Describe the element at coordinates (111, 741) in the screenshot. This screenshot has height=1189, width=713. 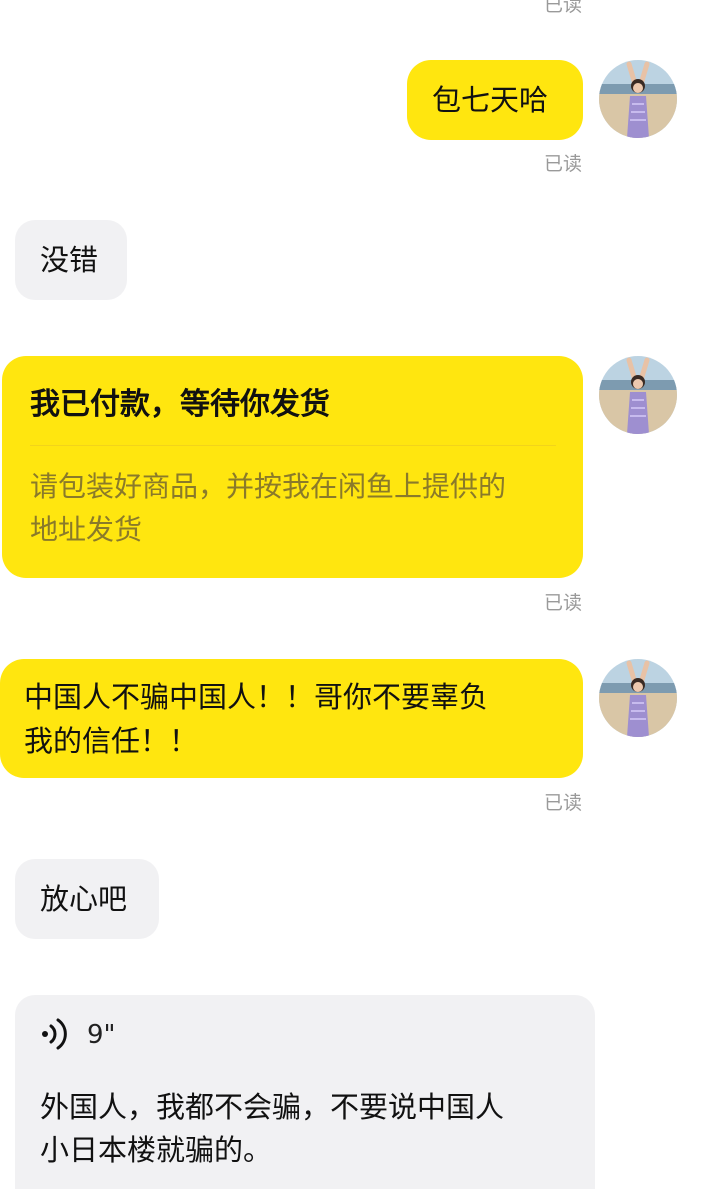
I see `message-text-line: 我的信任！！` at that location.